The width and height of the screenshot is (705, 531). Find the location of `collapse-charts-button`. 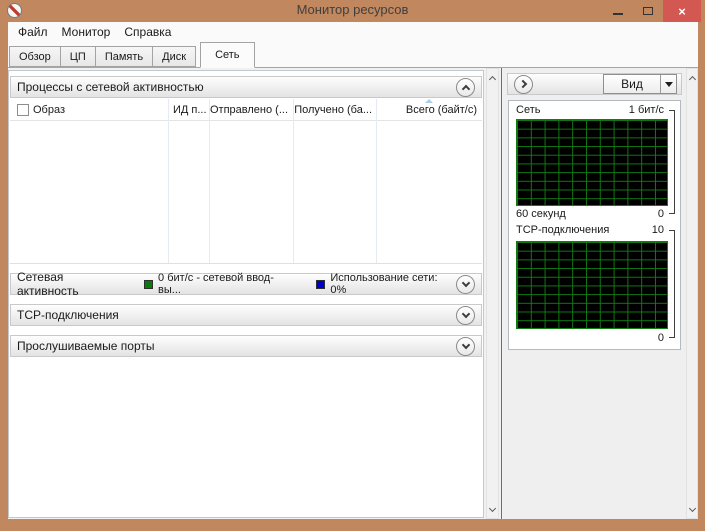

collapse-charts-button is located at coordinates (523, 84).